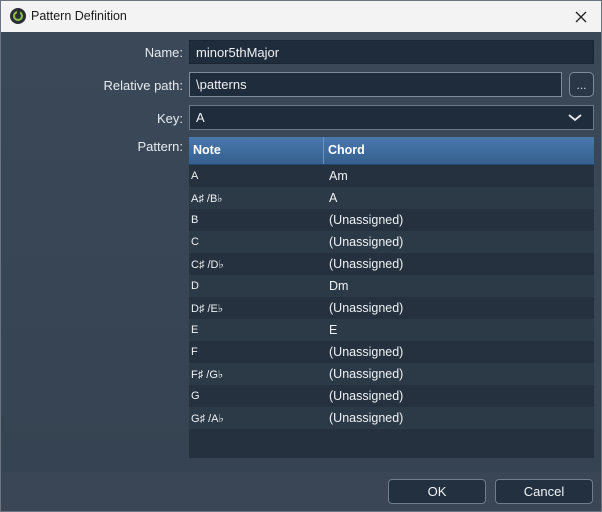  I want to click on table-row: A♯ /B♭ A, so click(391, 198).